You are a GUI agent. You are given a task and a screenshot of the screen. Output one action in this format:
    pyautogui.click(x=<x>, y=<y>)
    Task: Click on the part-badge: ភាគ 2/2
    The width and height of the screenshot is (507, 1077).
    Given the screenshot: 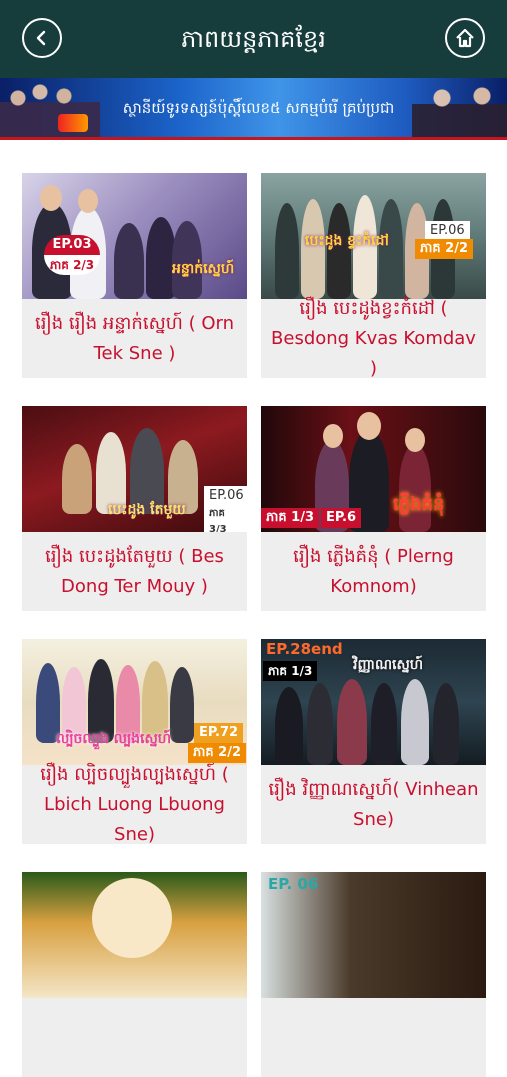 What is the action you would take?
    pyautogui.click(x=444, y=249)
    